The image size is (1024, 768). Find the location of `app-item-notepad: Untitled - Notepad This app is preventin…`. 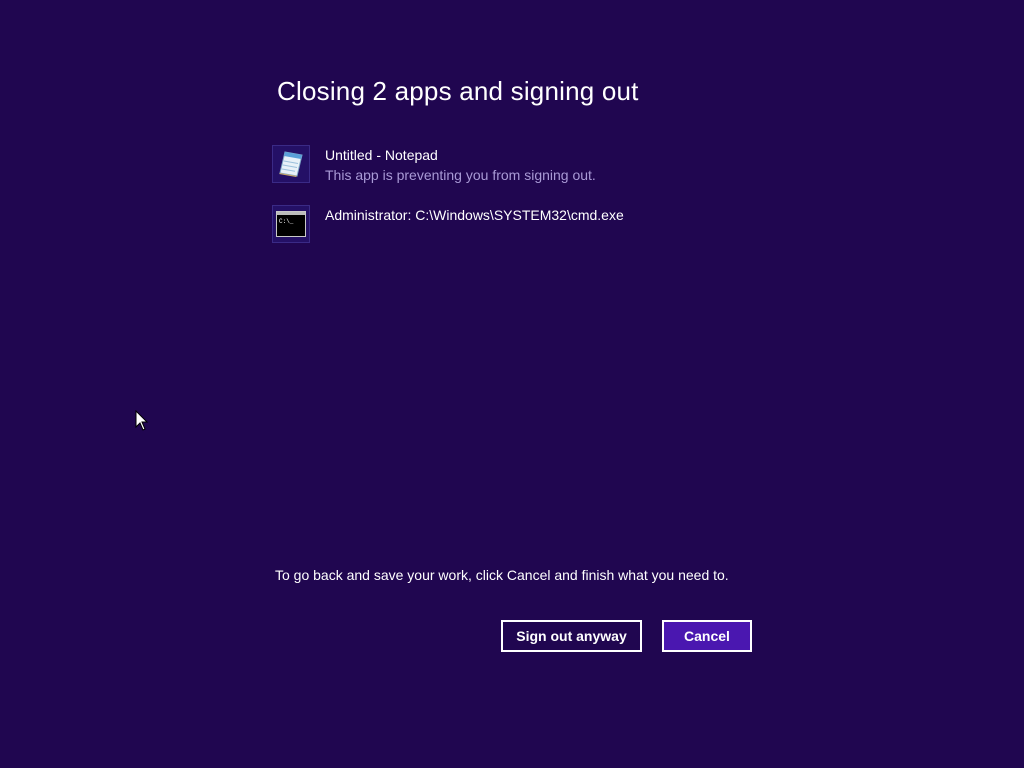

app-item-notepad: Untitled - Notepad This app is preventin… is located at coordinates (512, 175).